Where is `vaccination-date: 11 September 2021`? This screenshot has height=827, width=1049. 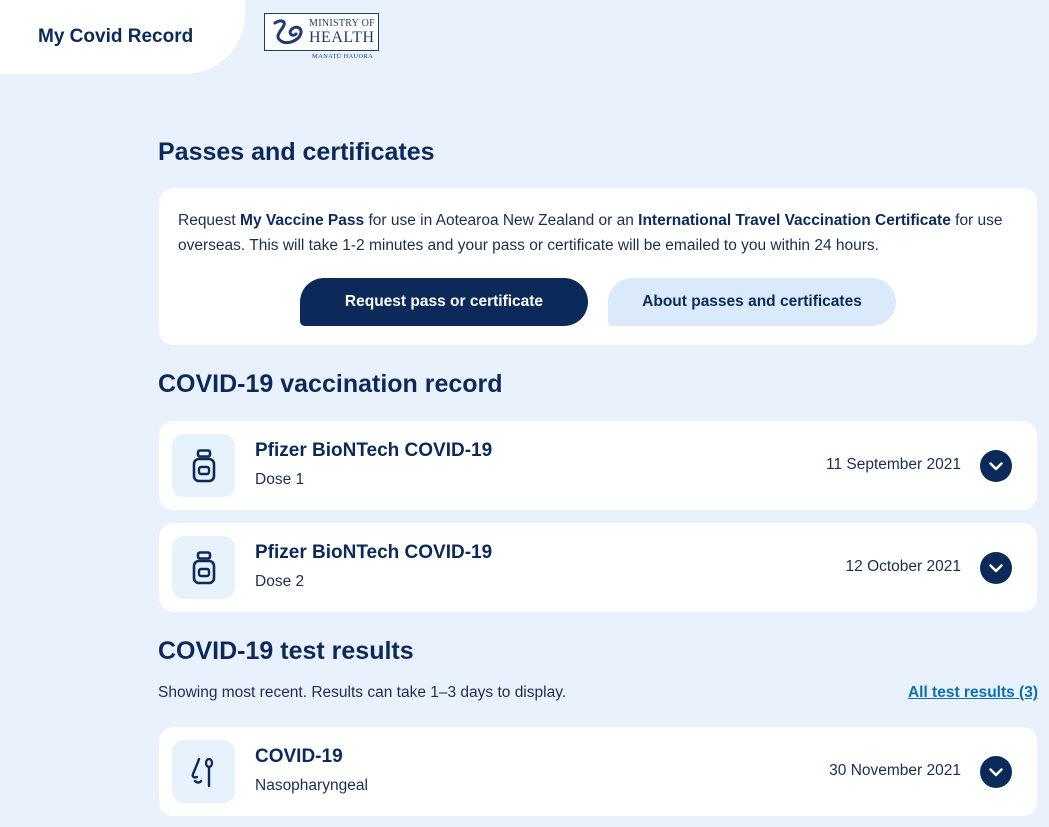
vaccination-date: 11 September 2021 is located at coordinates (893, 464).